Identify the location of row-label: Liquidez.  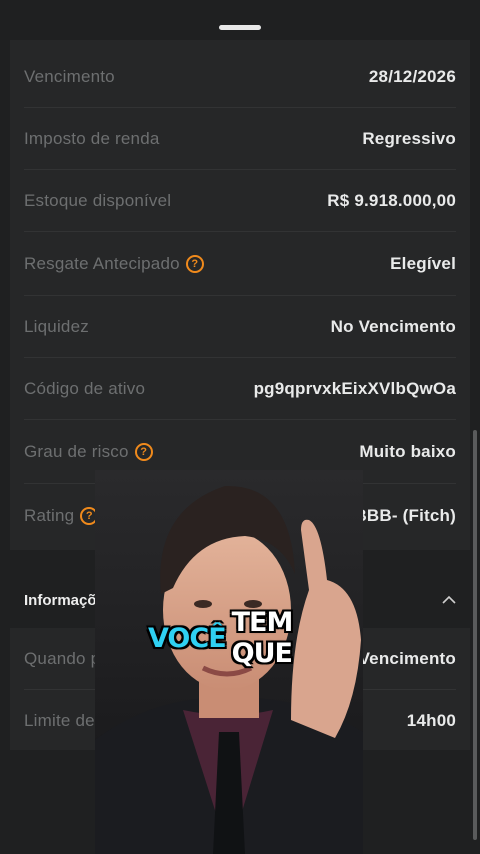
(56, 326).